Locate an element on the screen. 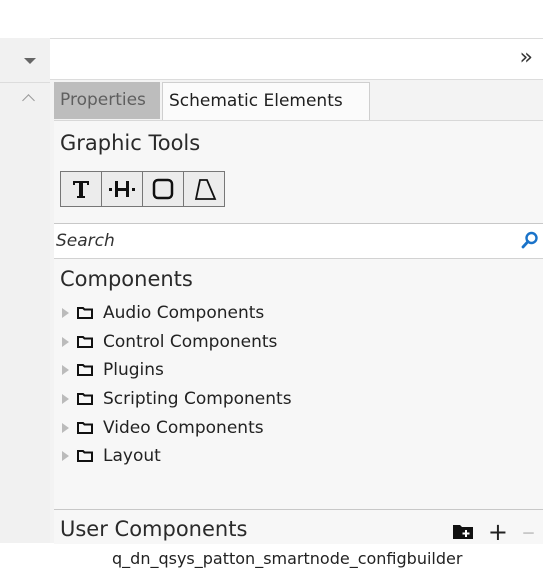 The width and height of the screenshot is (543, 568). collapse-panel-icon: » is located at coordinates (526, 58).